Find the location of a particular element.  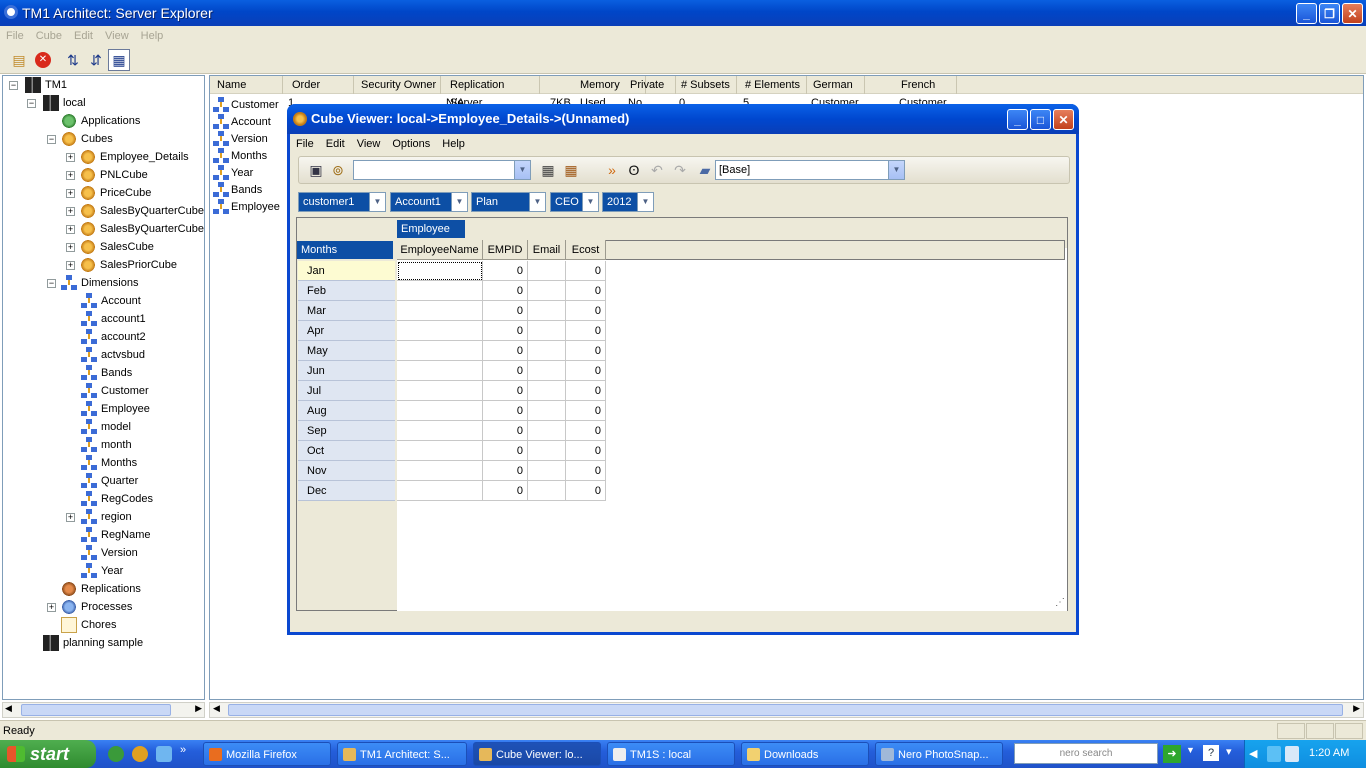

tree-node-cube: SalesPriorCube is located at coordinates (128, 265).